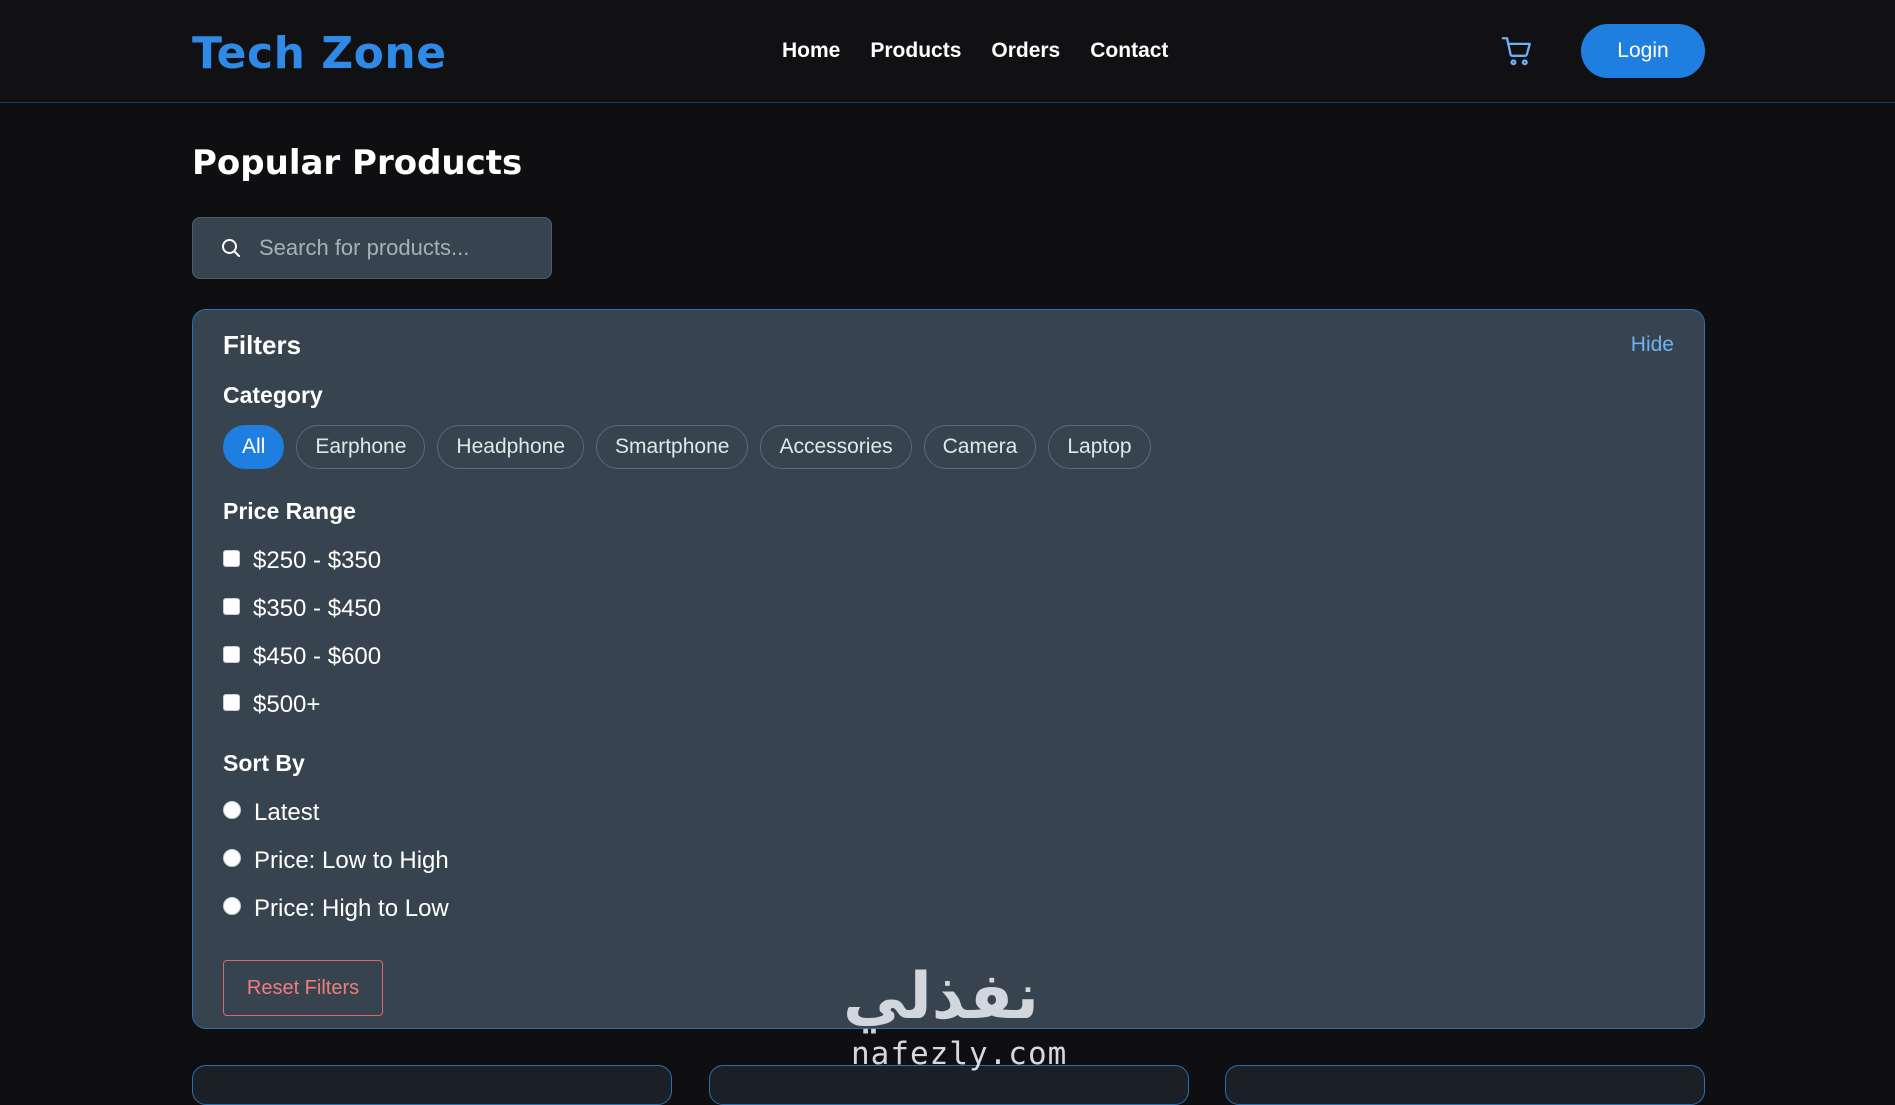 This screenshot has height=1105, width=1895. What do you see at coordinates (980, 447) in the screenshot?
I see `category-chip-camera: Camera` at bounding box center [980, 447].